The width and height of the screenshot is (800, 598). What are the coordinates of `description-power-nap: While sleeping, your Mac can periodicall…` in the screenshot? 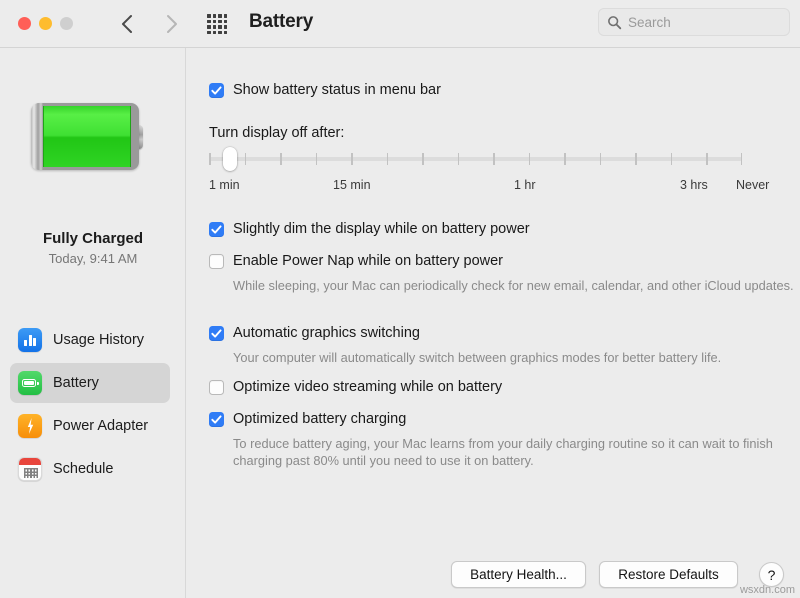 It's located at (513, 285).